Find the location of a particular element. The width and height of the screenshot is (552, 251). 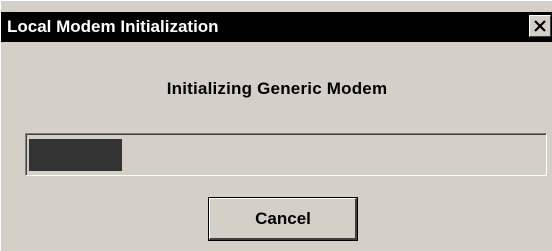

cancel-button: Cancel is located at coordinates (283, 219).